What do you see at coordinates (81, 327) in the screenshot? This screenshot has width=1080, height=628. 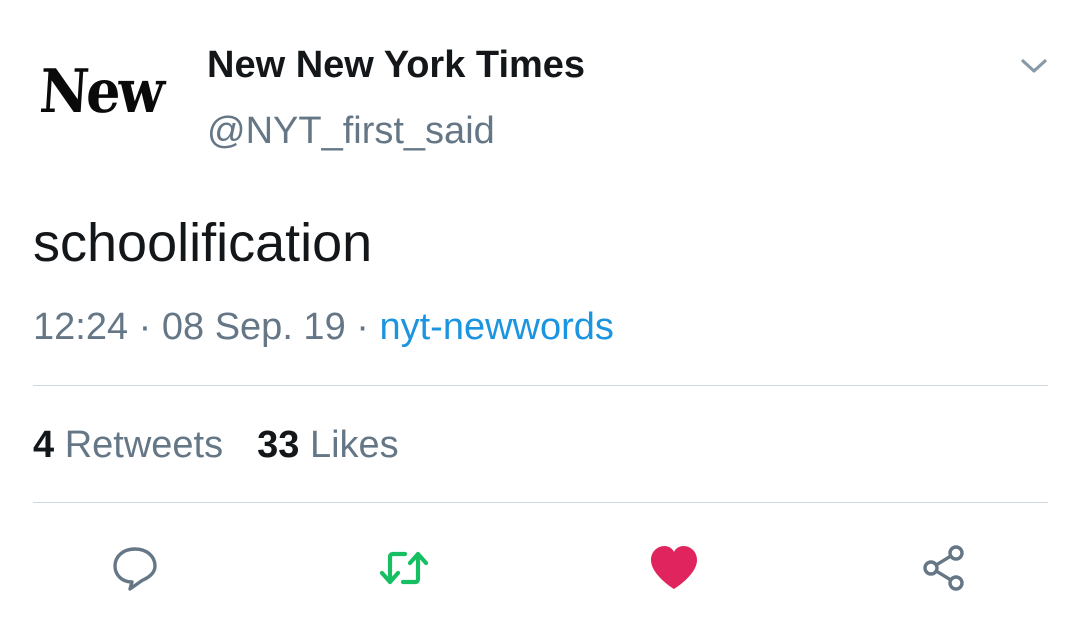 I see `tweet-time: 12:24` at bounding box center [81, 327].